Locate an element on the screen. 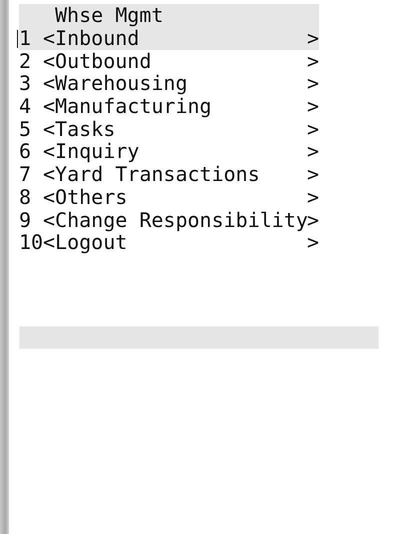 The height and width of the screenshot is (534, 400). menu-item: 7 <Yard Transactions > is located at coordinates (169, 174).